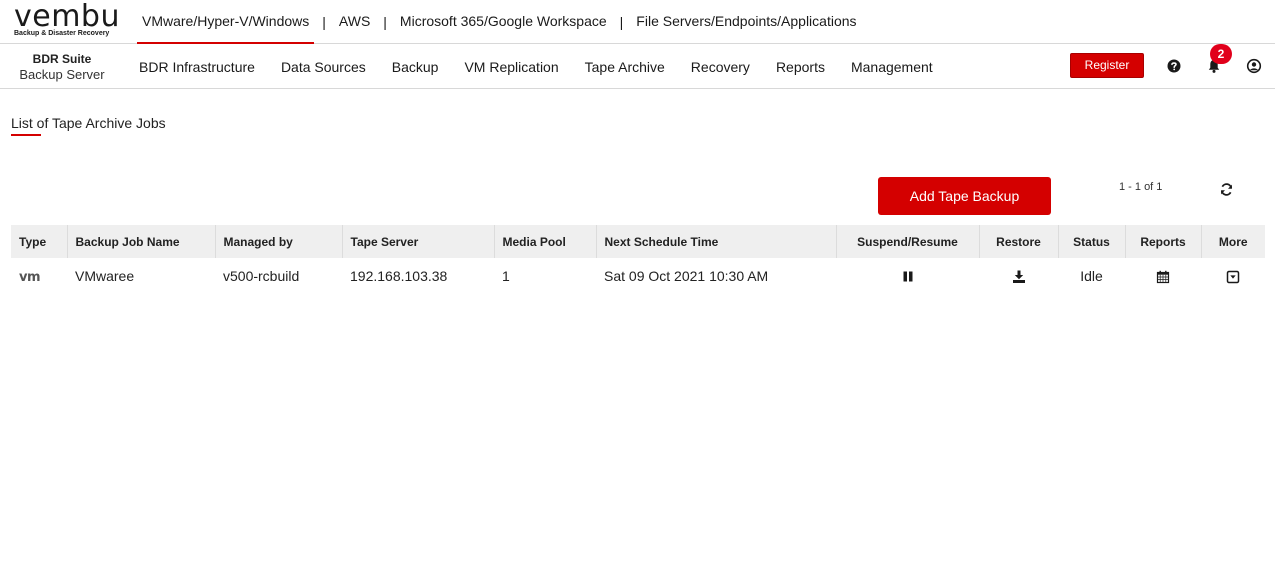 This screenshot has height=576, width=1275. What do you see at coordinates (511, 67) in the screenshot?
I see `nav-item-vm-replication: VM Replication` at bounding box center [511, 67].